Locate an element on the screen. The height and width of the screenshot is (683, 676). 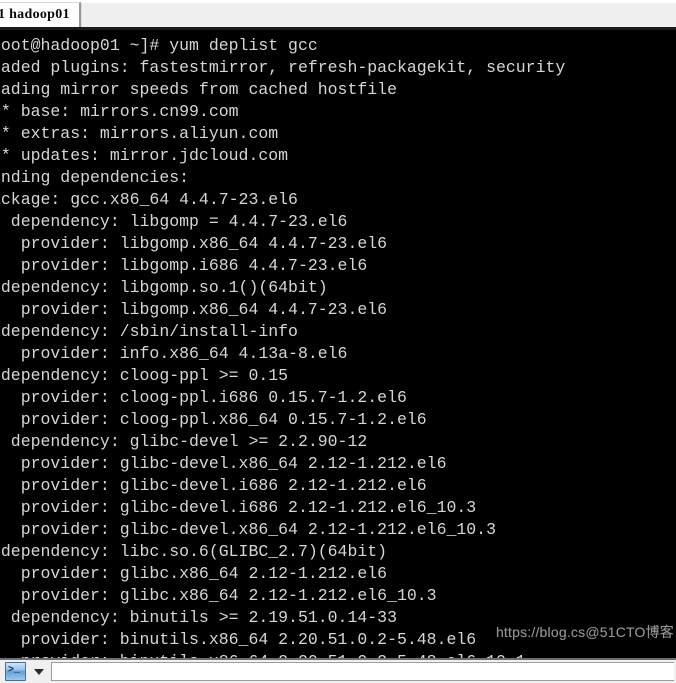
terminal-line: provider: glibc.x86_64 2.12-1.212.el6 is located at coordinates (194, 573).